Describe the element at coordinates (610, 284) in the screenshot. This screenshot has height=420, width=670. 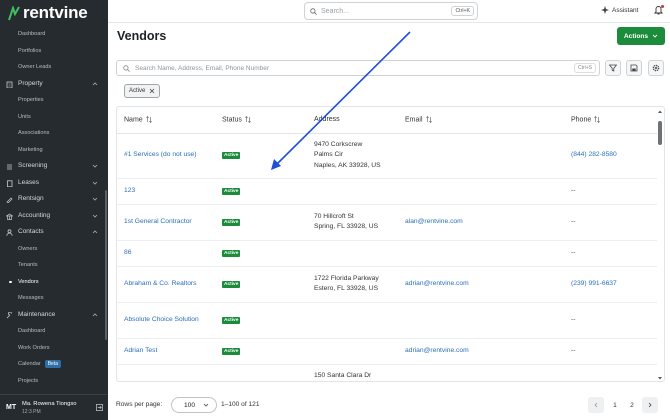
I see `phone-cell: (239) 991-6637` at that location.